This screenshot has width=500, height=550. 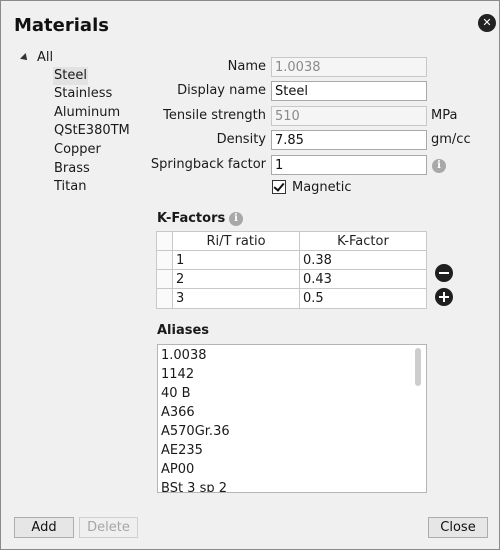 I want to click on tree-item-aluminum: Aluminum, so click(x=87, y=113).